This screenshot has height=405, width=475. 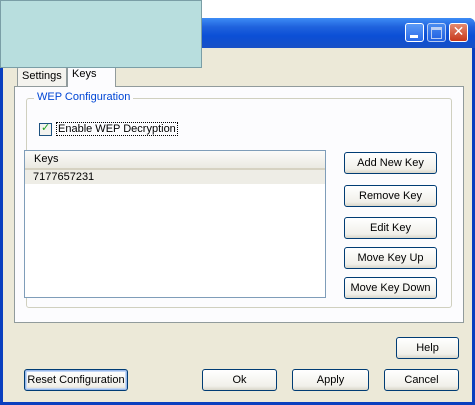 What do you see at coordinates (330, 380) in the screenshot?
I see `apply-button: Apply` at bounding box center [330, 380].